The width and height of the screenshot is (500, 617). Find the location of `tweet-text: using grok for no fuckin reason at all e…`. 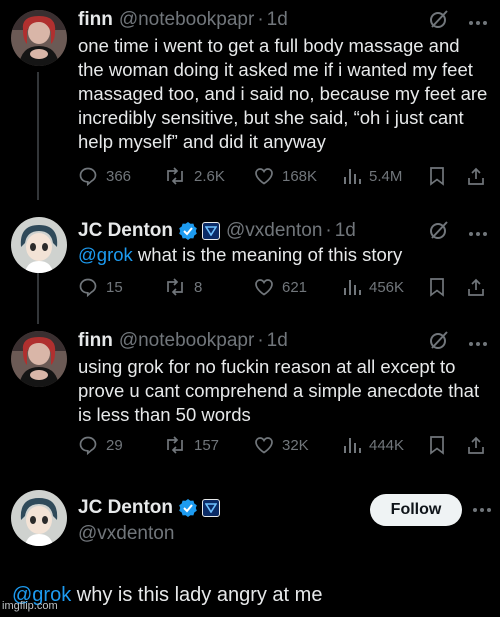

tweet-text: using grok for no fuckin reason at all e… is located at coordinates (279, 390).